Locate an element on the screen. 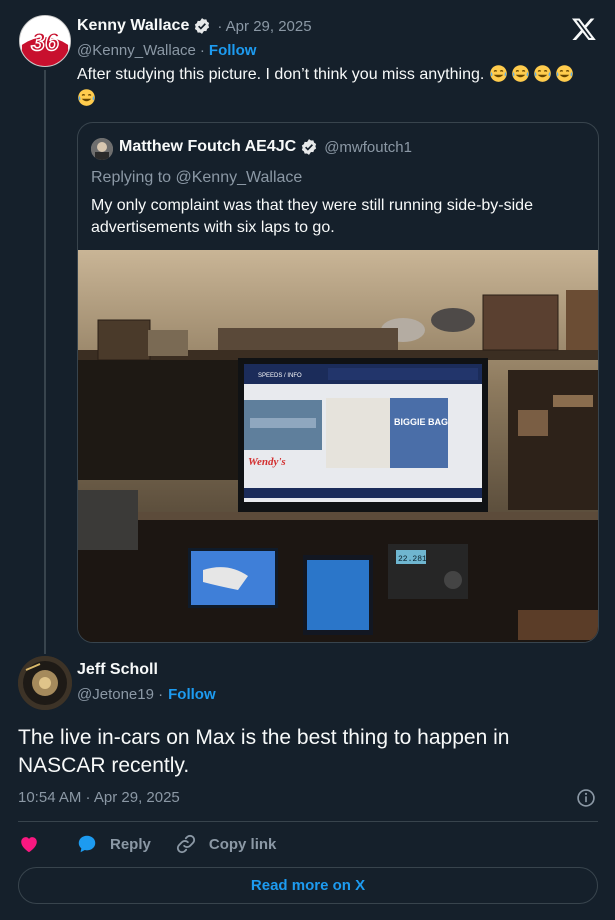 This screenshot has height=920, width=615. copy-link-button: Copy link is located at coordinates (226, 844).